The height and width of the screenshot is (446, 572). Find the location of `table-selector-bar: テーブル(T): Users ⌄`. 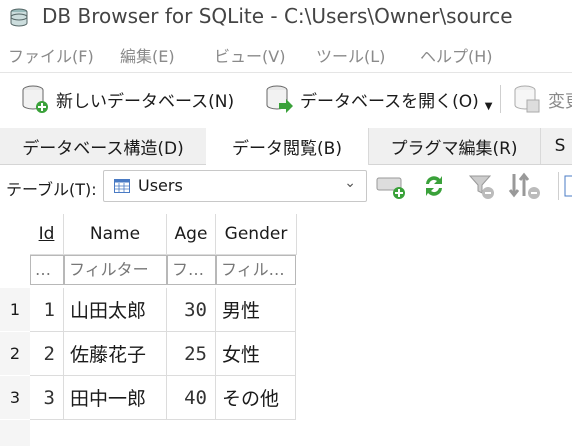

table-selector-bar: テーブル(T): Users ⌄ is located at coordinates (286, 188).